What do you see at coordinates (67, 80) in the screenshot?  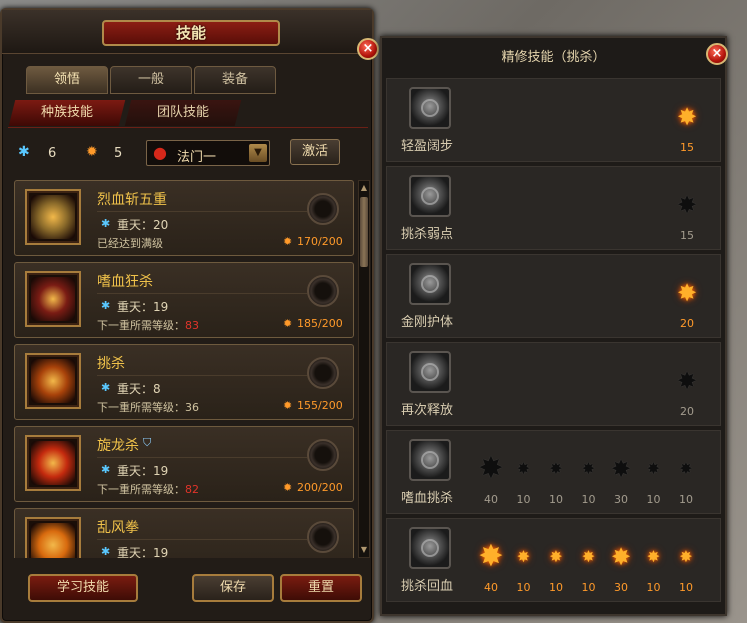 I see `tab-comprehension: 领悟` at bounding box center [67, 80].